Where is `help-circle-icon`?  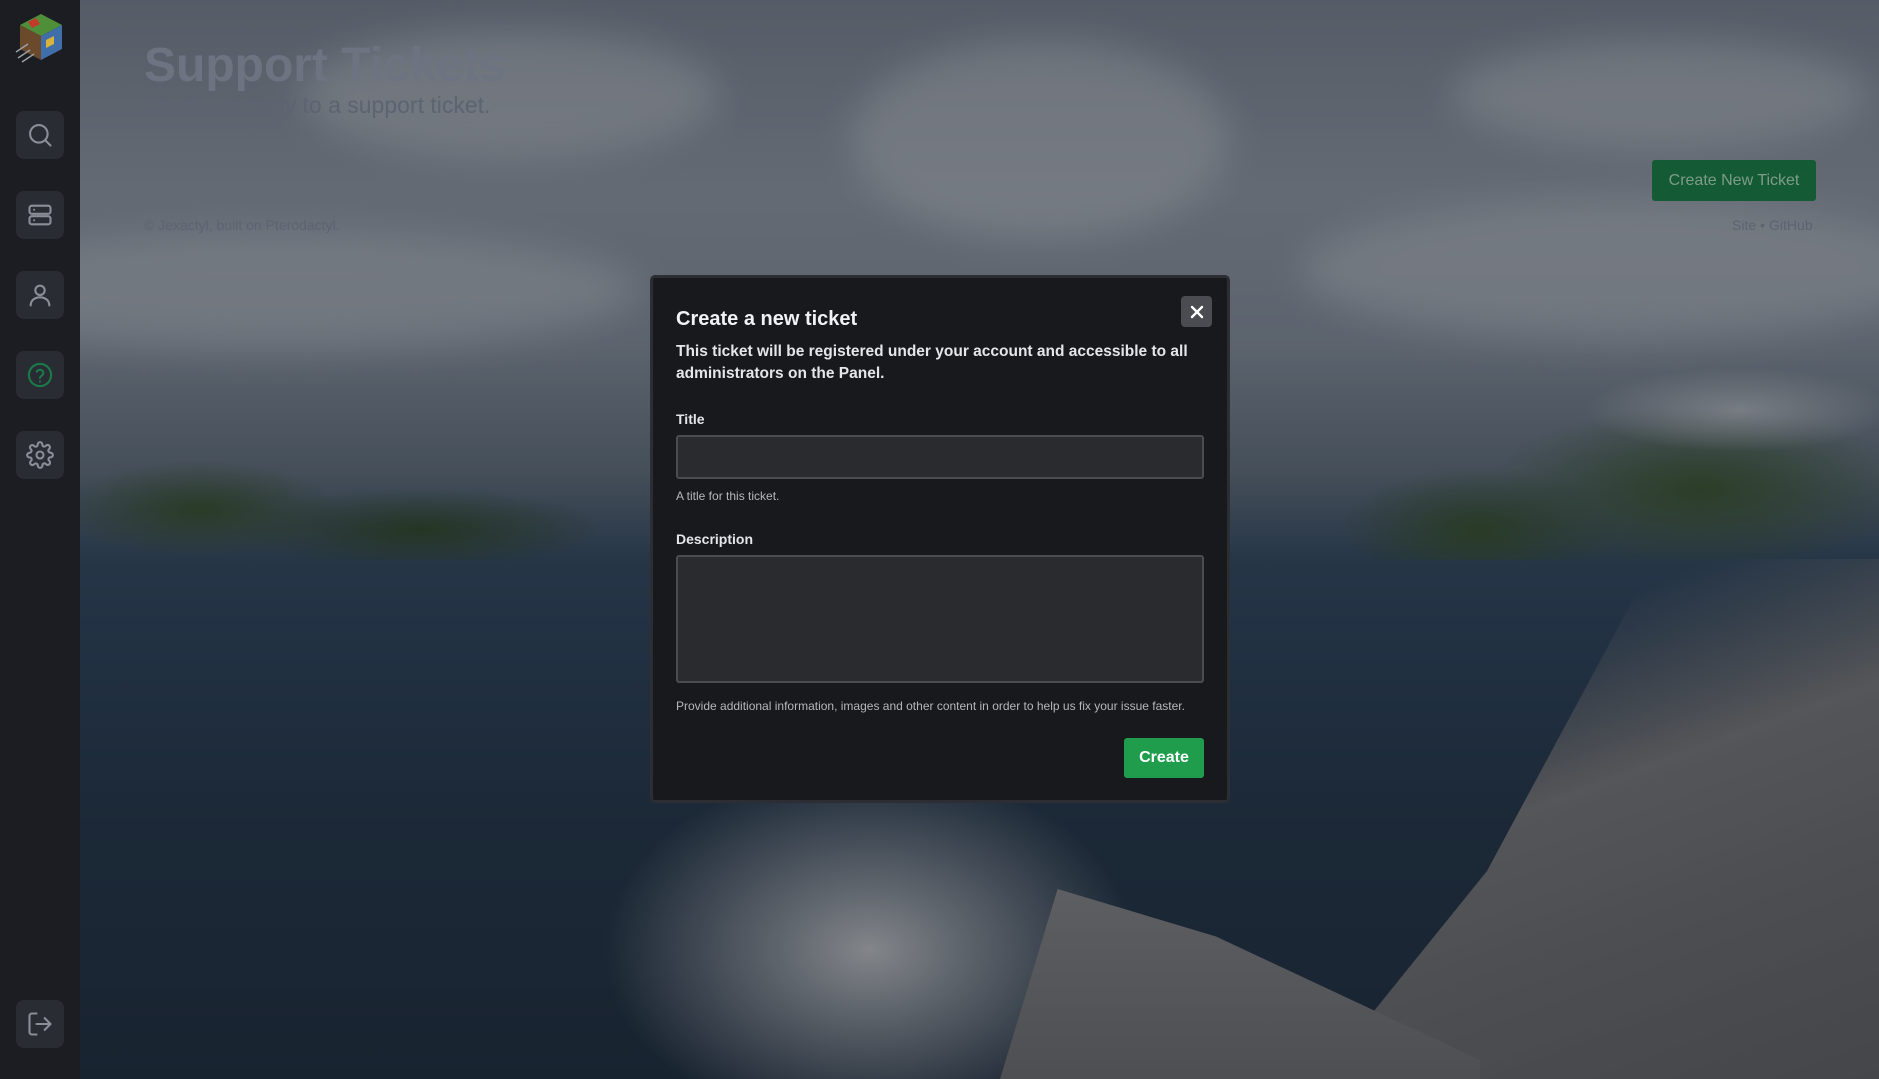
help-circle-icon is located at coordinates (40, 375).